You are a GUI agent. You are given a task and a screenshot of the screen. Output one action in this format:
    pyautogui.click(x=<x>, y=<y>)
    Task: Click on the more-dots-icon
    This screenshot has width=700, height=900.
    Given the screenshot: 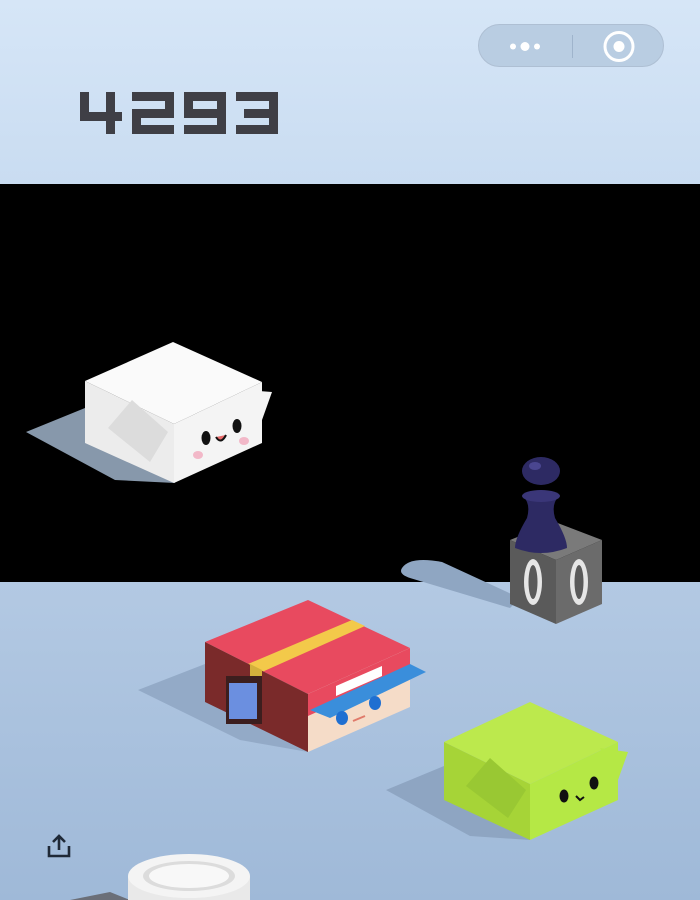 What is the action you would take?
    pyautogui.click(x=525, y=46)
    